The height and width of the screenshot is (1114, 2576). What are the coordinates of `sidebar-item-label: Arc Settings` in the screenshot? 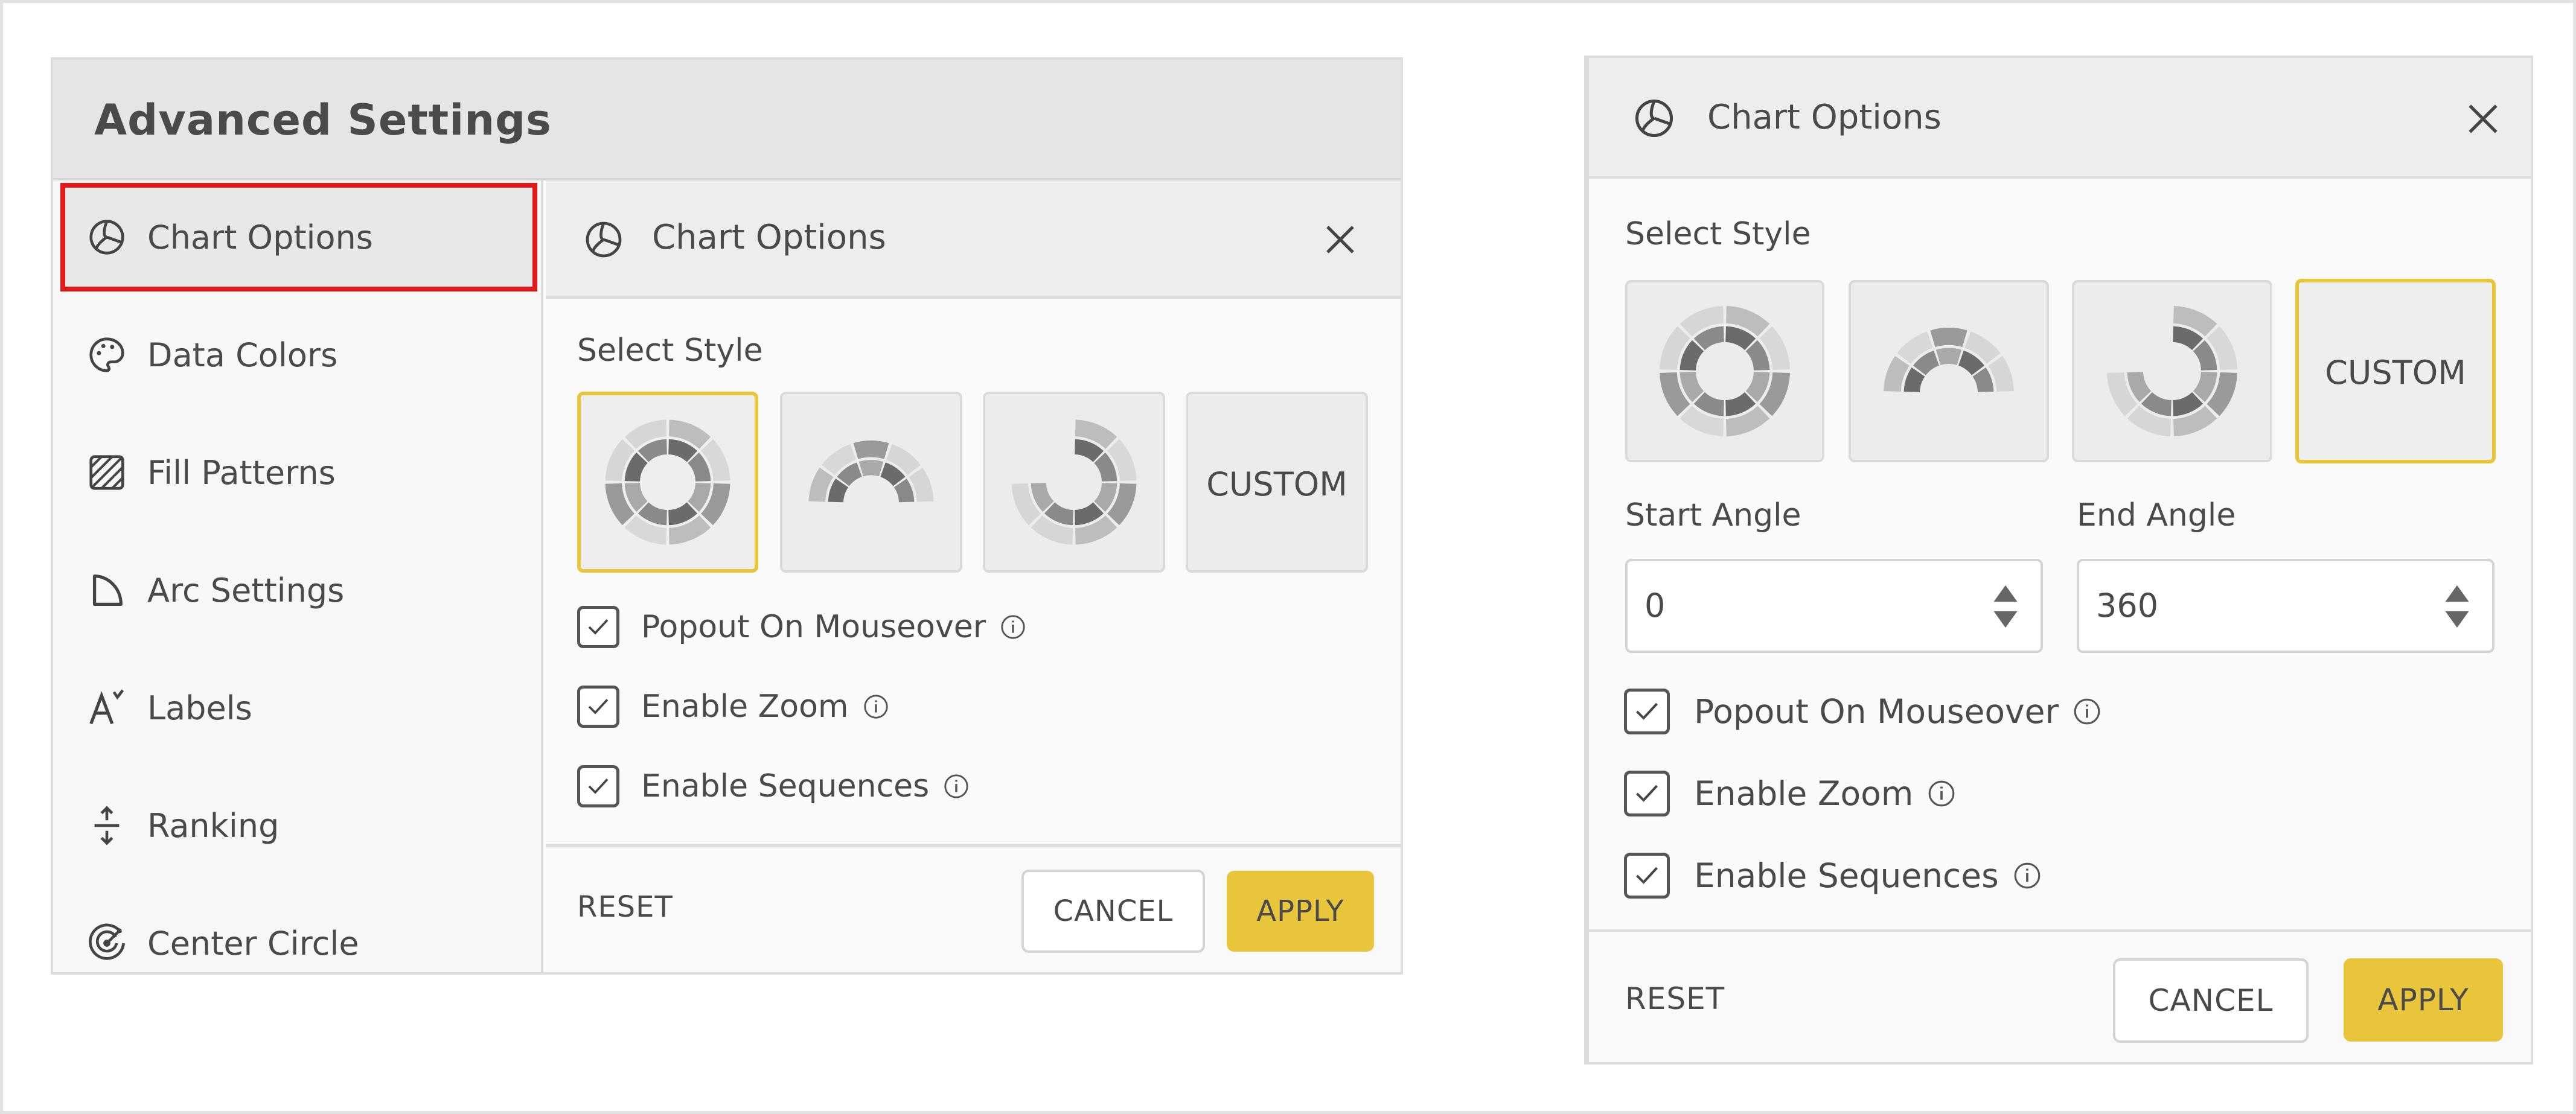 It's located at (246, 590).